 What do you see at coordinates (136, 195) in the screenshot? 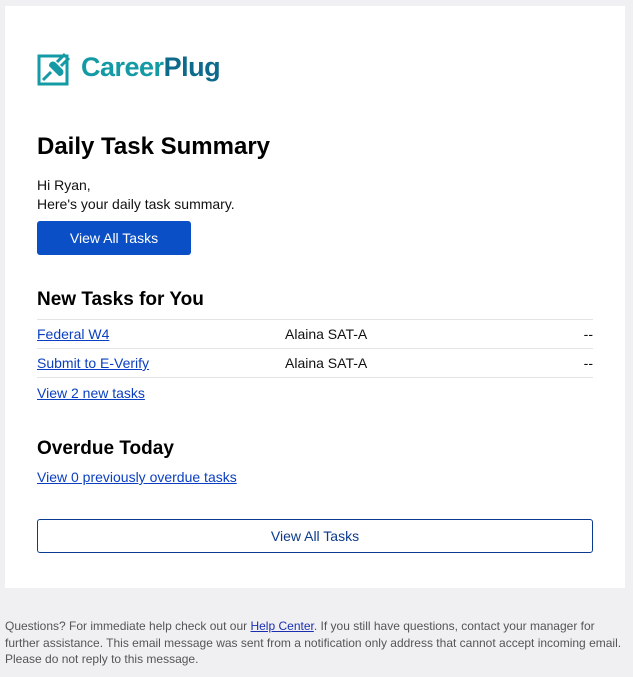
I see `greeting: Hi Ryan, Here's your daily task summary.` at bounding box center [136, 195].